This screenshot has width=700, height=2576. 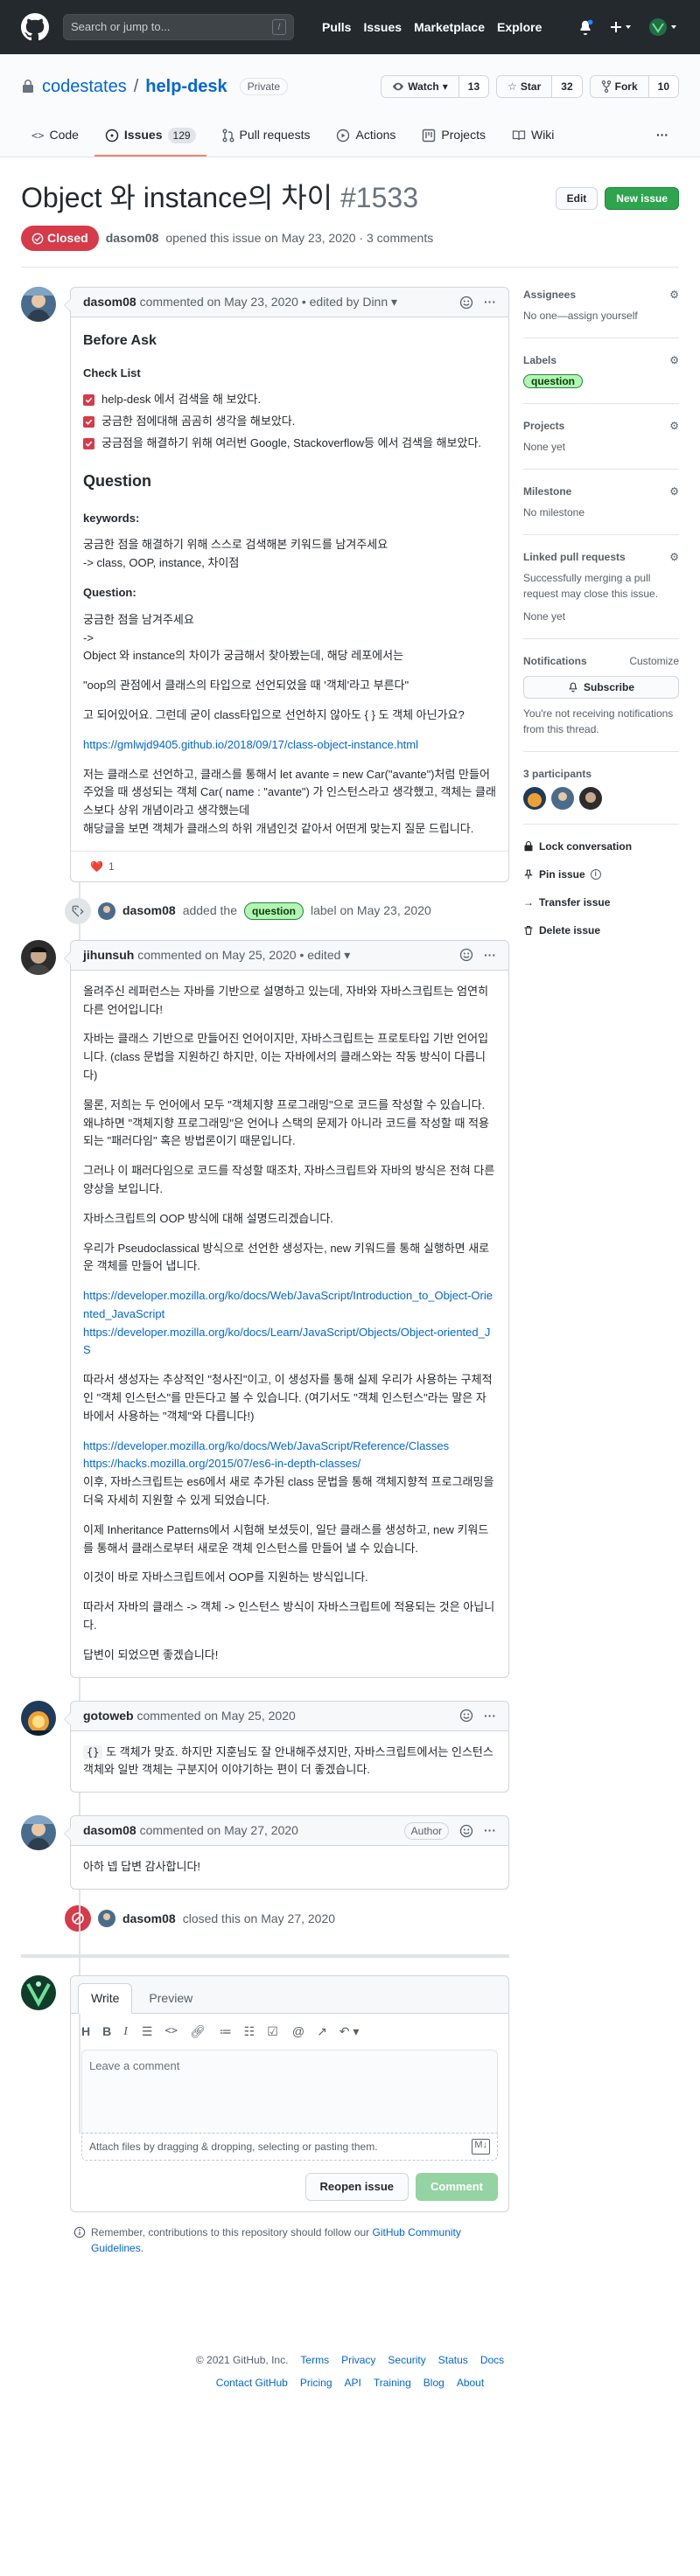 I want to click on edited-indicator: • edited by Dinn, so click(x=345, y=302).